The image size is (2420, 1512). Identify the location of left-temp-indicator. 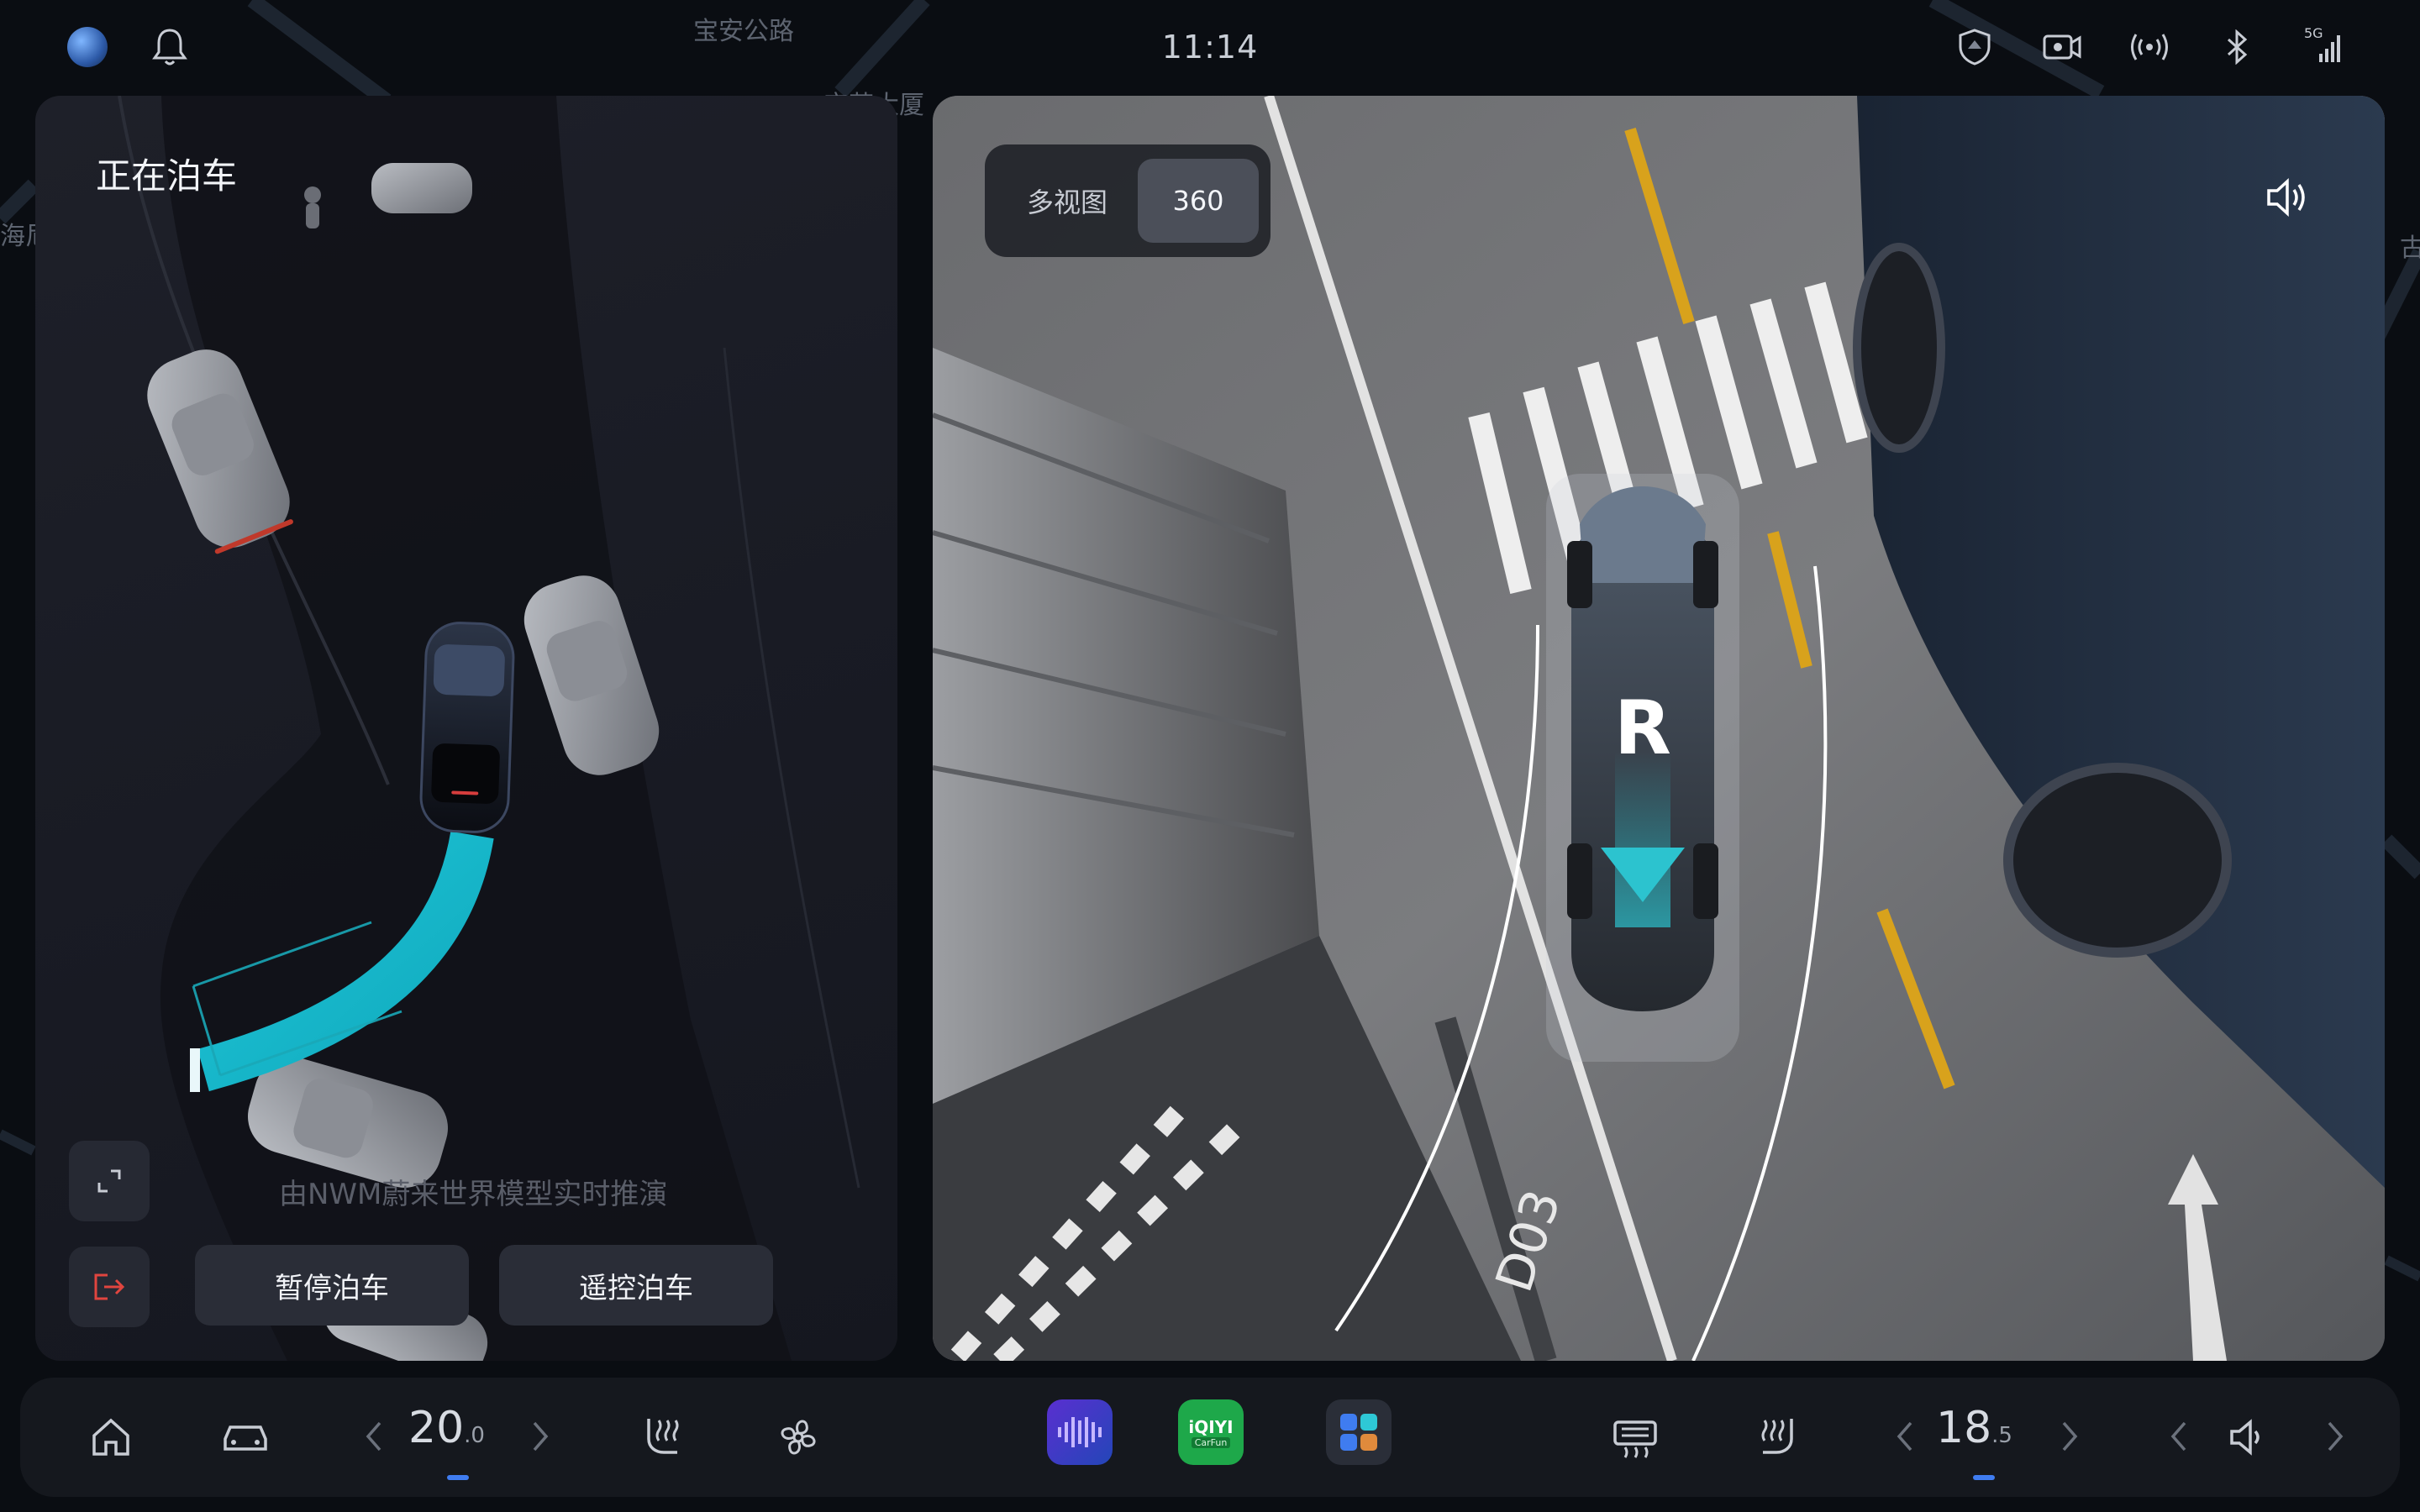
(458, 1477).